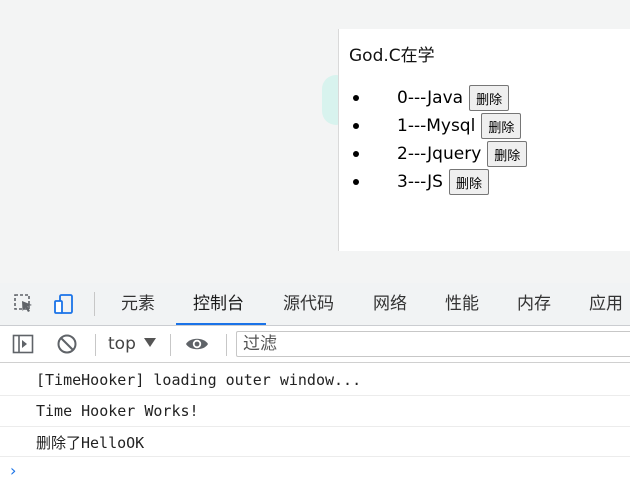  Describe the element at coordinates (420, 182) in the screenshot. I see `list-item-text: 3---JS` at that location.